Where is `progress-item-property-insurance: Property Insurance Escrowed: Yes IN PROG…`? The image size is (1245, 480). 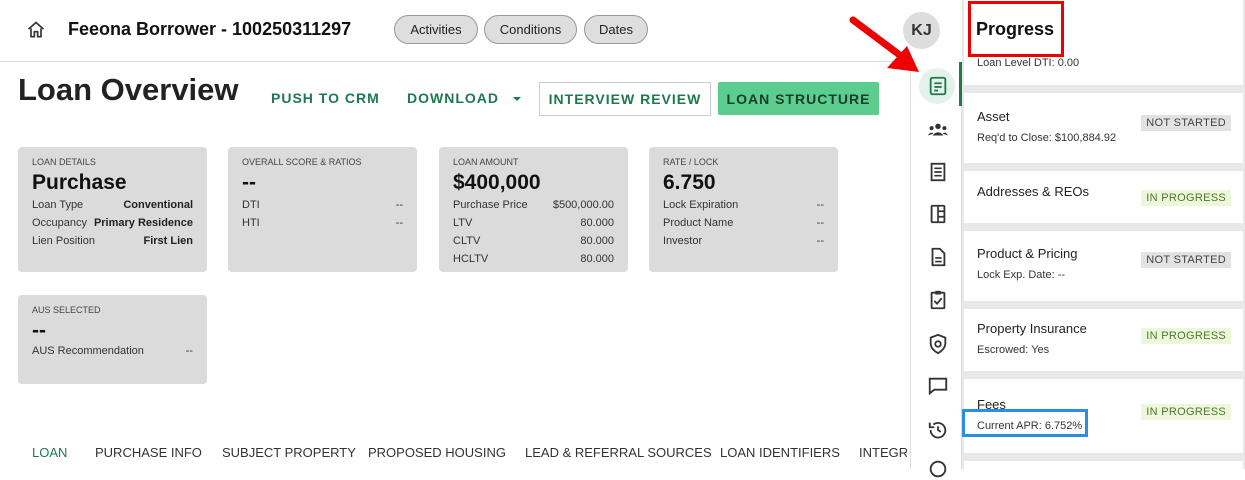 progress-item-property-insurance: Property Insurance Escrowed: Yes IN PROG… is located at coordinates (1103, 340).